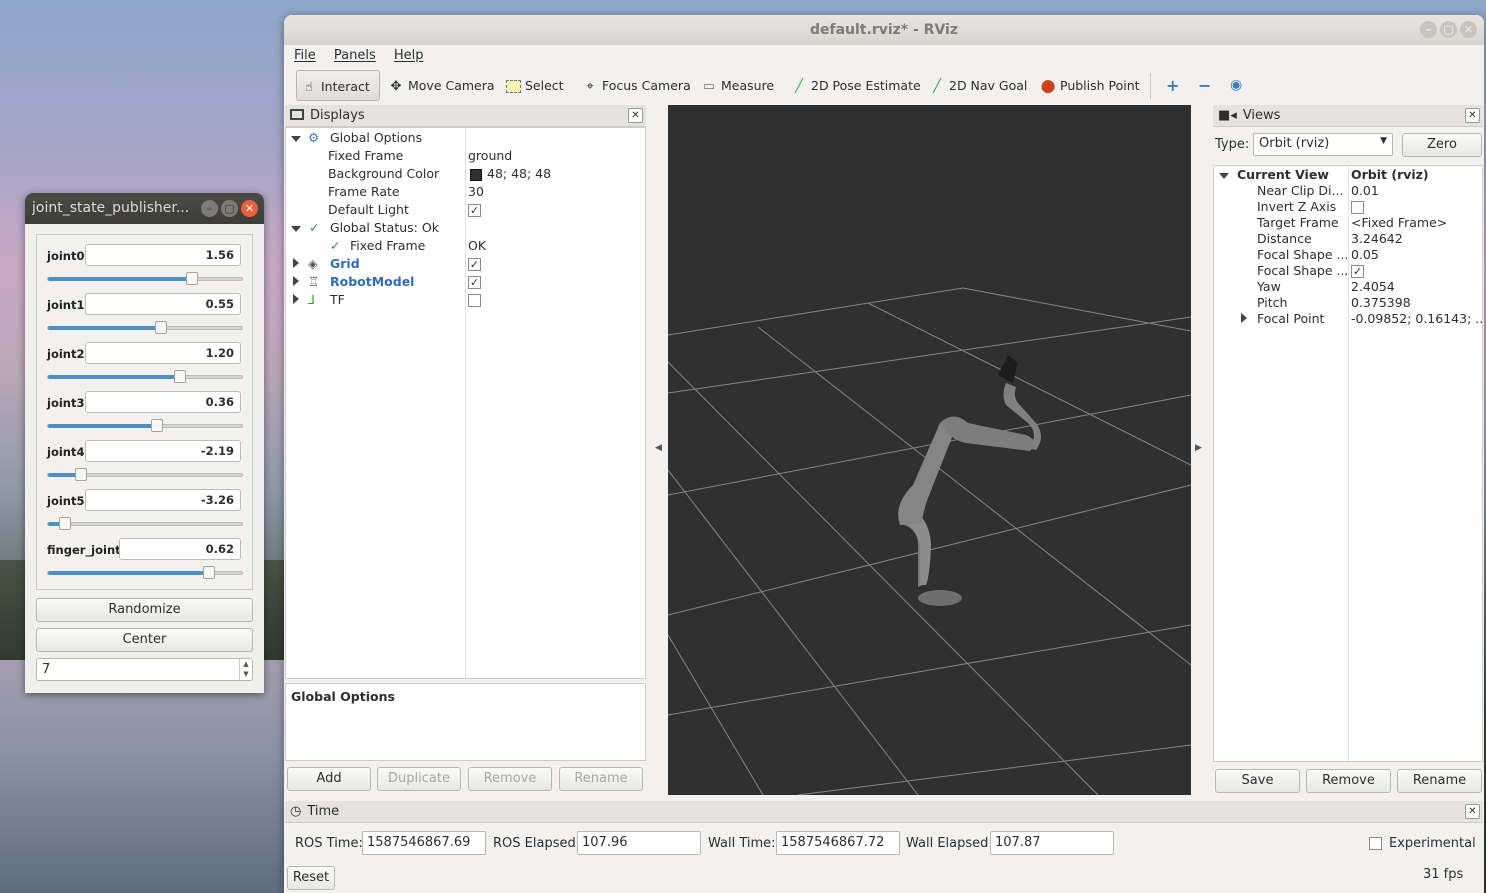 This screenshot has height=893, width=1486. Describe the element at coordinates (1442, 145) in the screenshot. I see `zero-button: Zero` at that location.